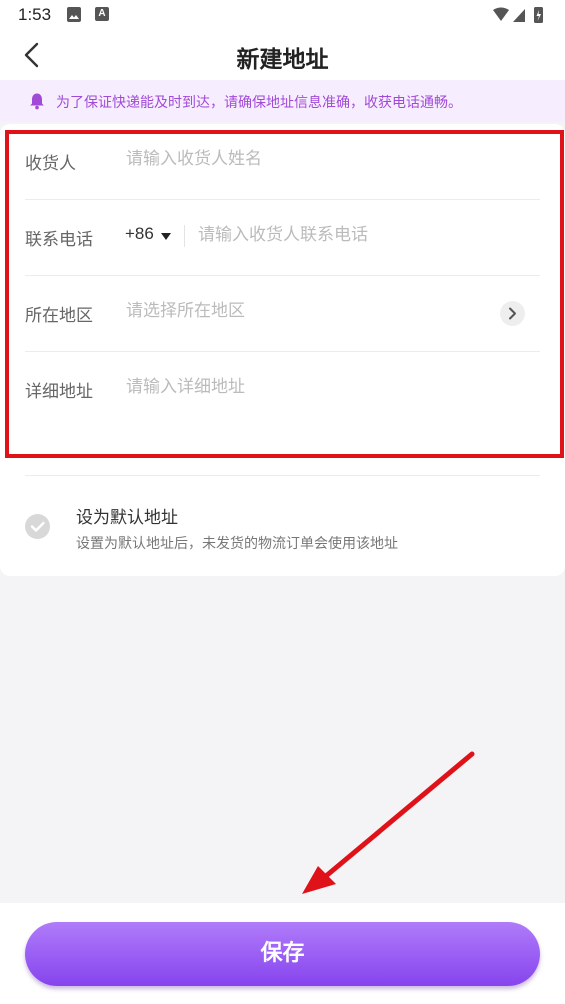 This screenshot has height=1004, width=565. What do you see at coordinates (50, 164) in the screenshot?
I see `recipient-label: 收货人` at bounding box center [50, 164].